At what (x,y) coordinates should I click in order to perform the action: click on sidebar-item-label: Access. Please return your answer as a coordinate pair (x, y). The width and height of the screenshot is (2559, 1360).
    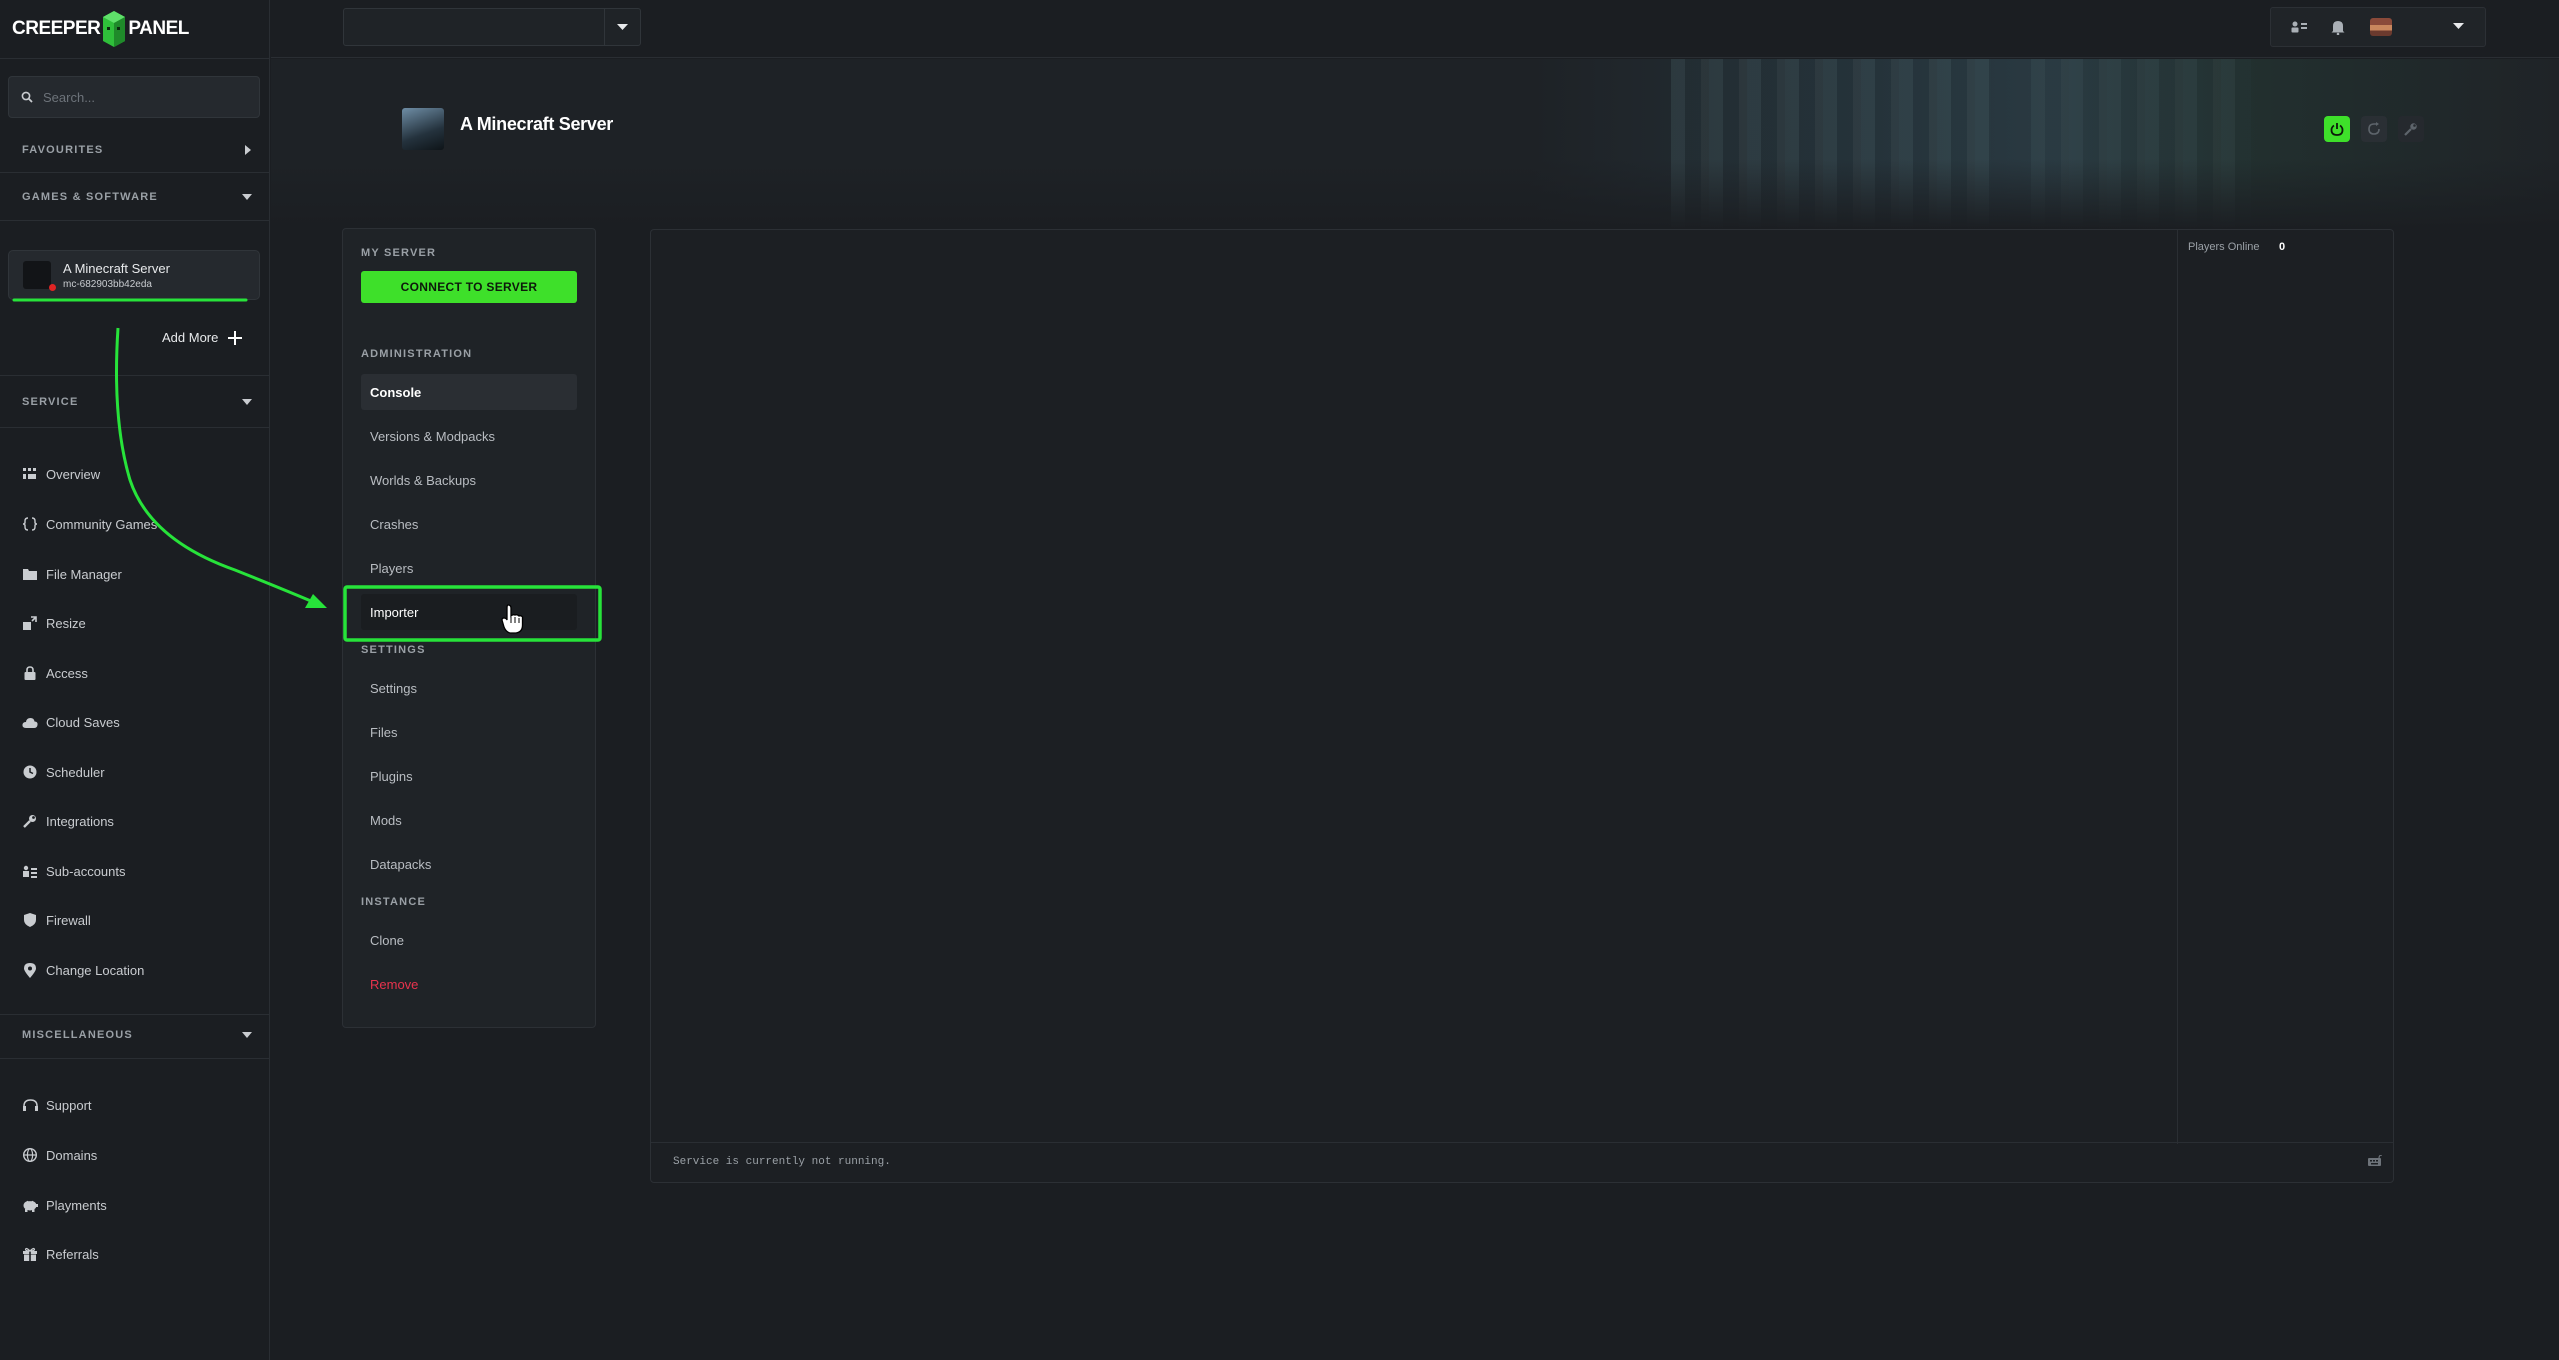
    Looking at the image, I should click on (67, 673).